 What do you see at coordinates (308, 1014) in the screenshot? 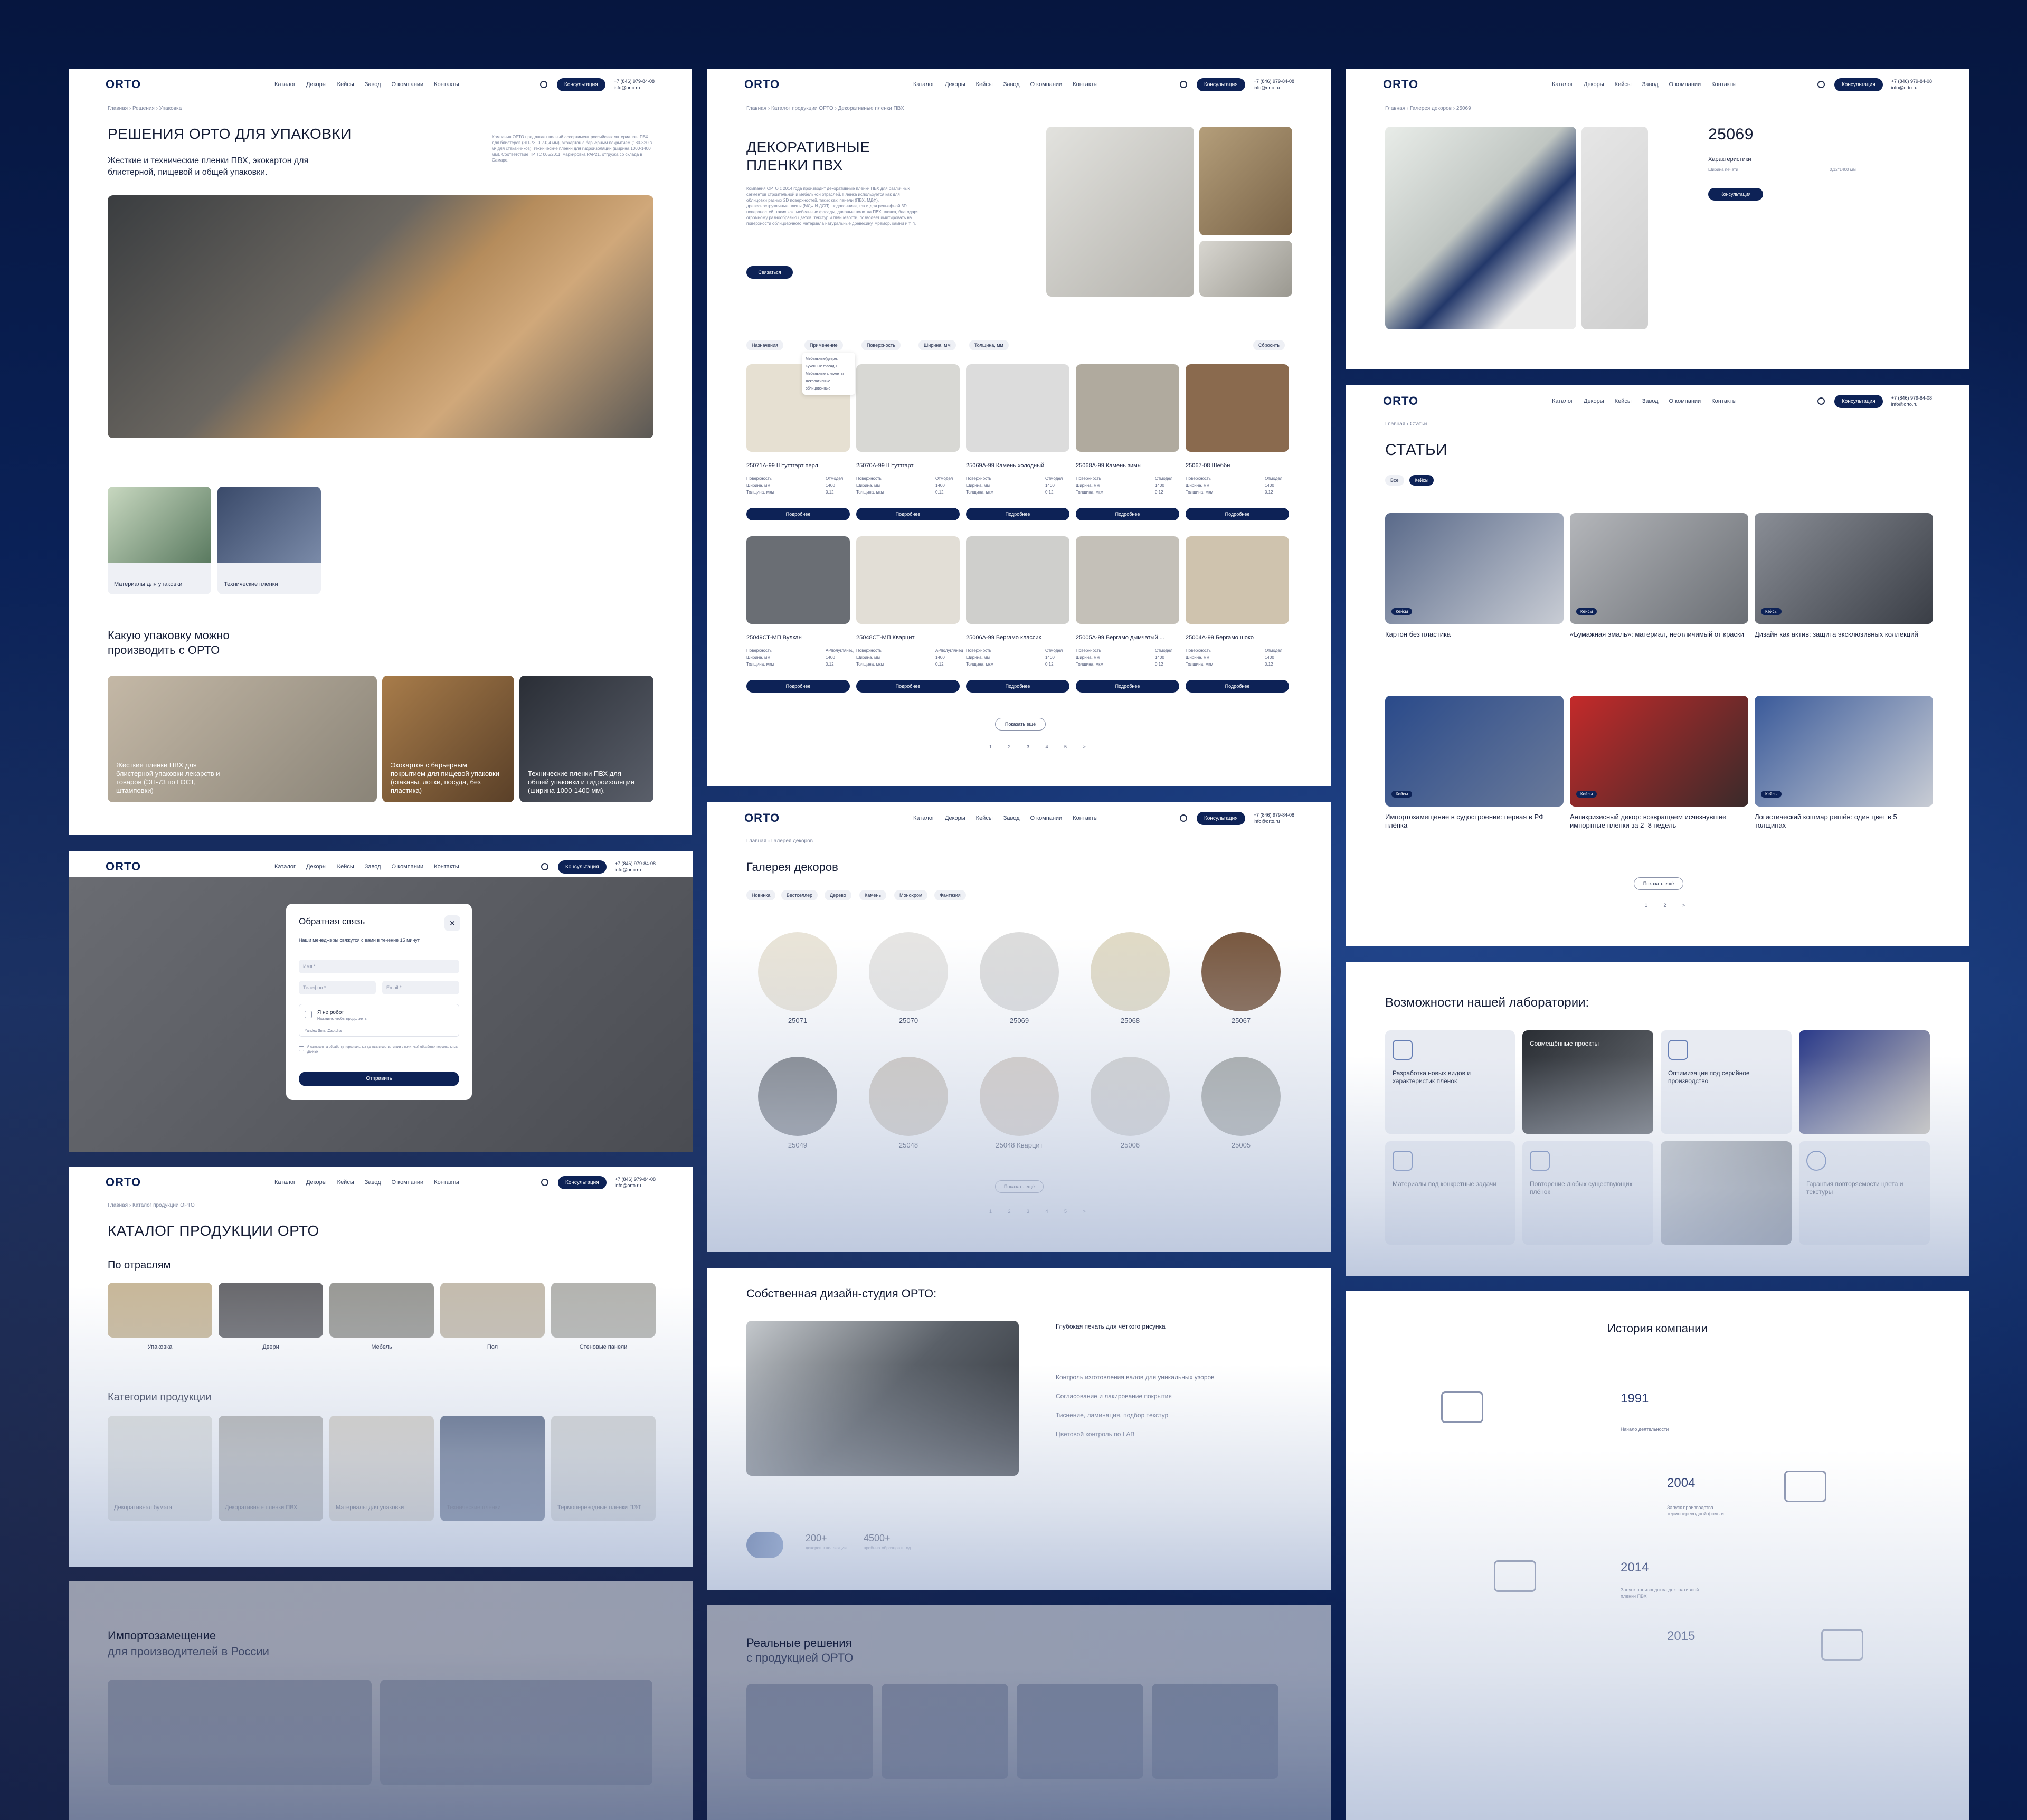
I see `captcha-checkbox` at bounding box center [308, 1014].